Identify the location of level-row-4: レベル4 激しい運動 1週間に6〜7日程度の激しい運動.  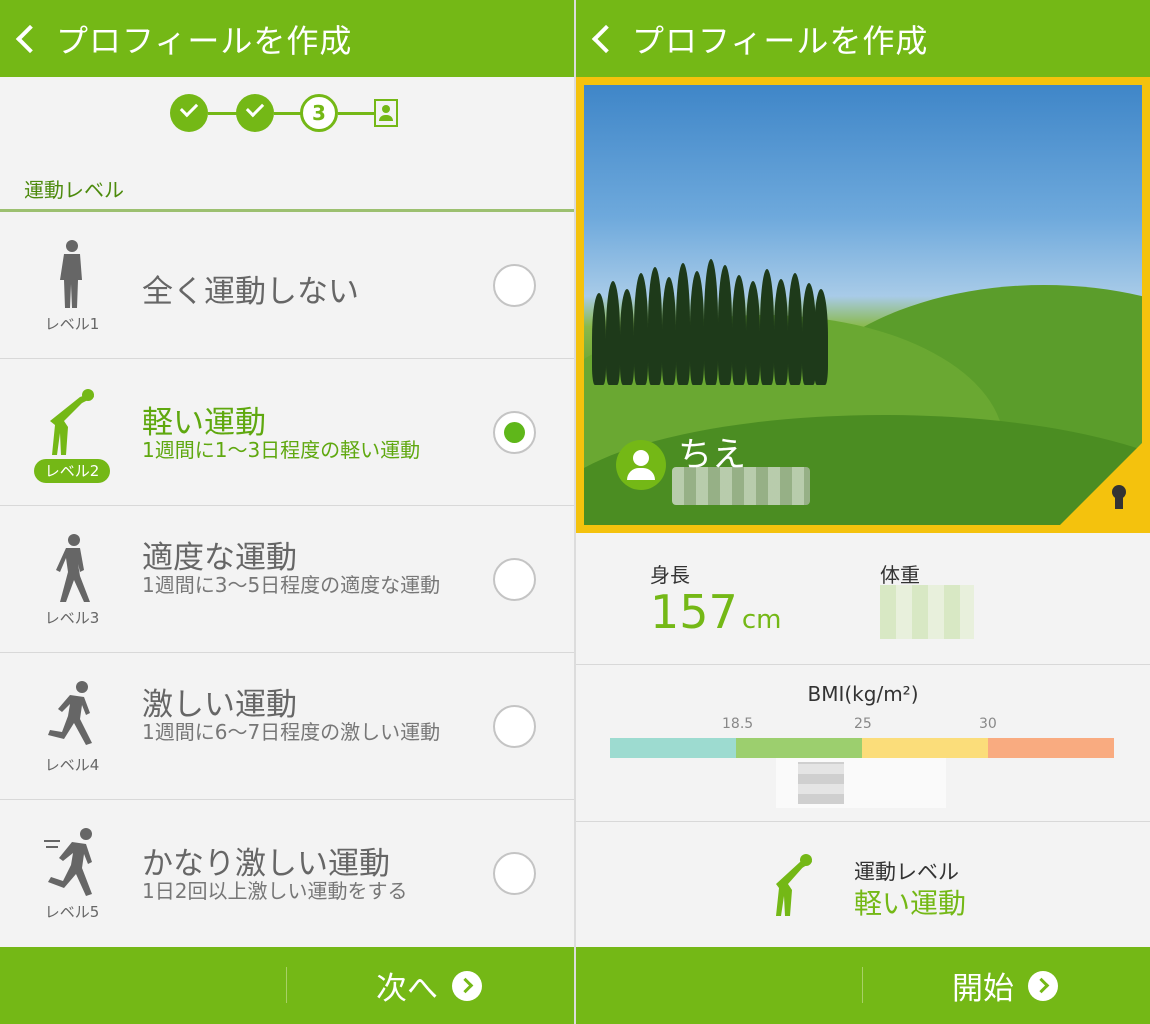
(287, 726).